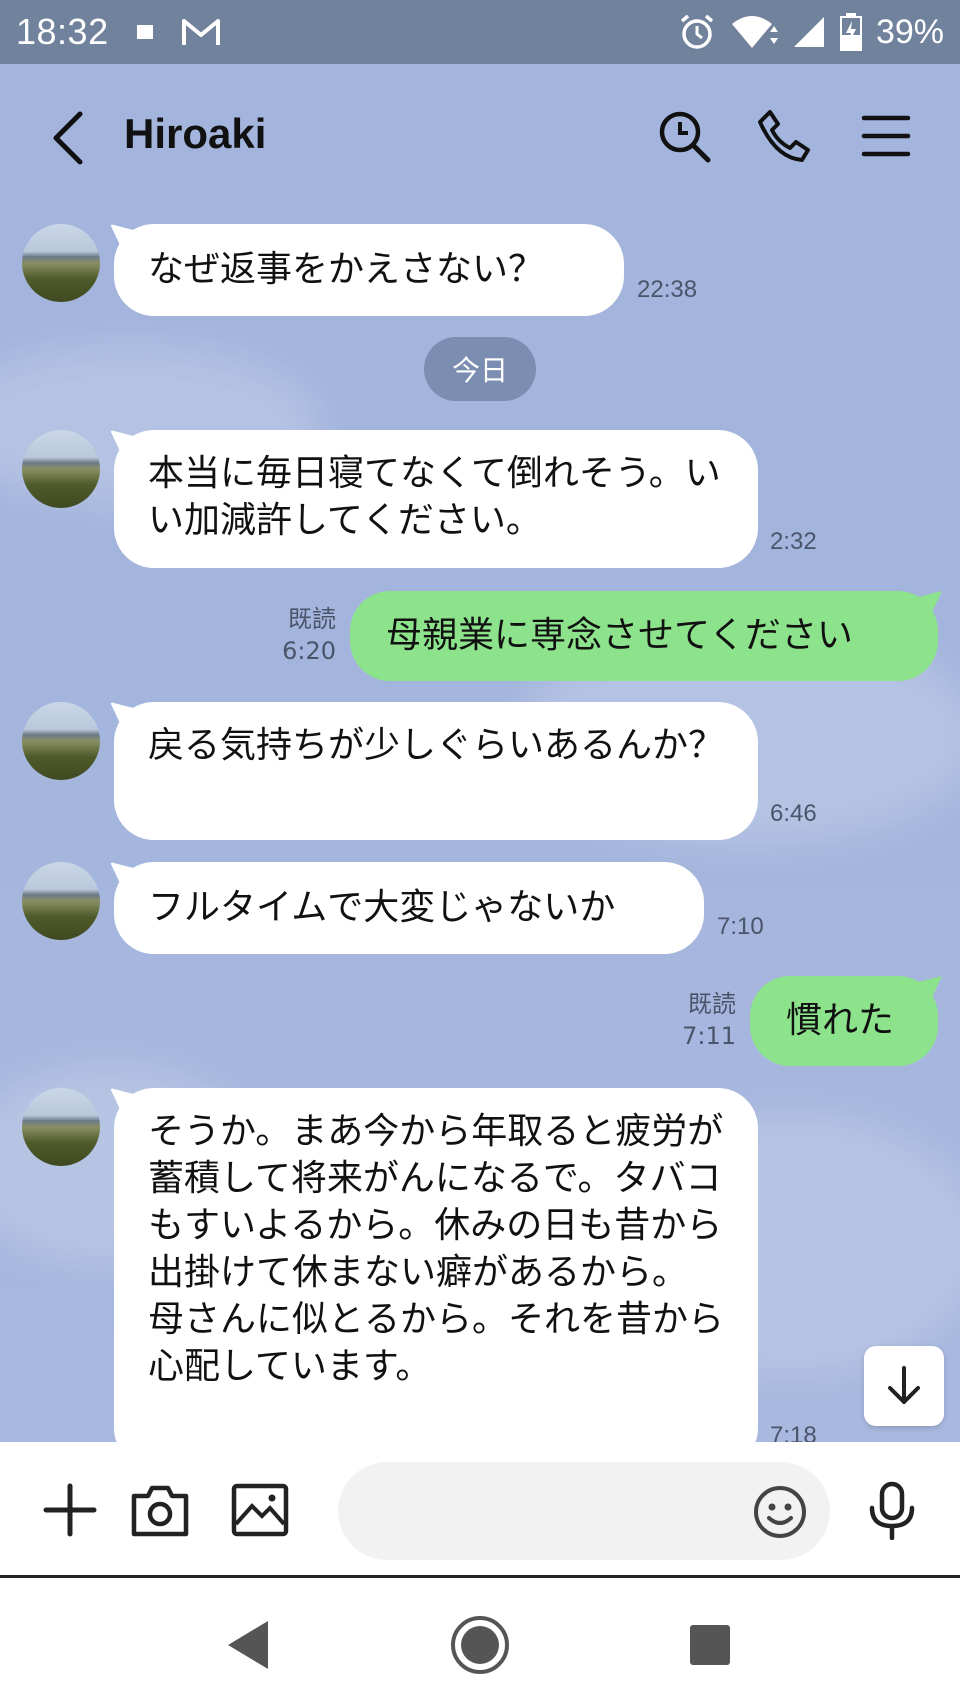 The height and width of the screenshot is (1706, 960). What do you see at coordinates (480, 138) in the screenshot?
I see `chat-header: Hiroaki` at bounding box center [480, 138].